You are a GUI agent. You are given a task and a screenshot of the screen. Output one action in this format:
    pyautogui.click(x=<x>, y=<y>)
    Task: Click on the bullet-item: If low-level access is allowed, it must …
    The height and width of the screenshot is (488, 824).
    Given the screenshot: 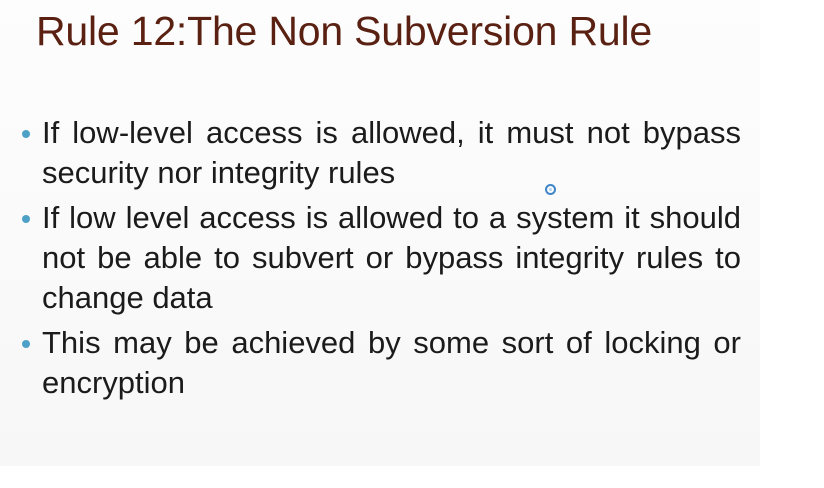 What is the action you would take?
    pyautogui.click(x=381, y=153)
    